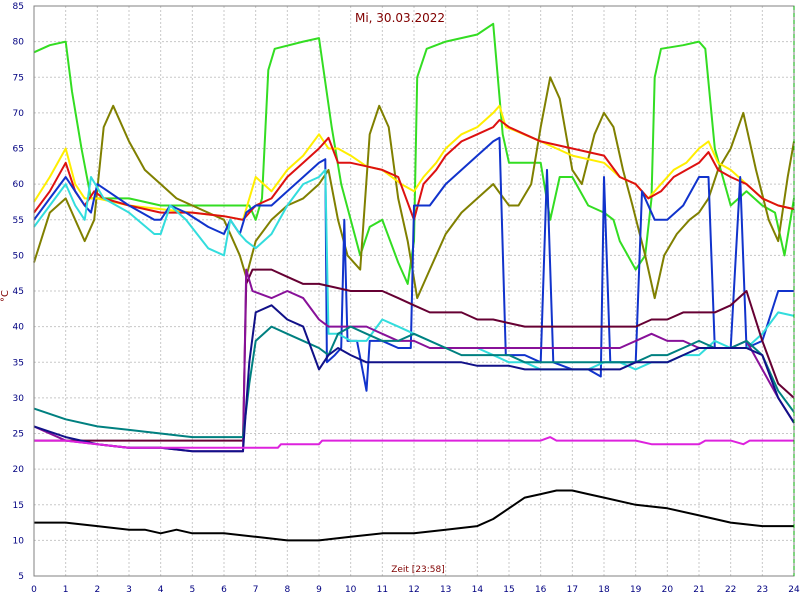 Image resolution: width=800 pixels, height=600 pixels. I want to click on x-tick-label: 18, so click(604, 590).